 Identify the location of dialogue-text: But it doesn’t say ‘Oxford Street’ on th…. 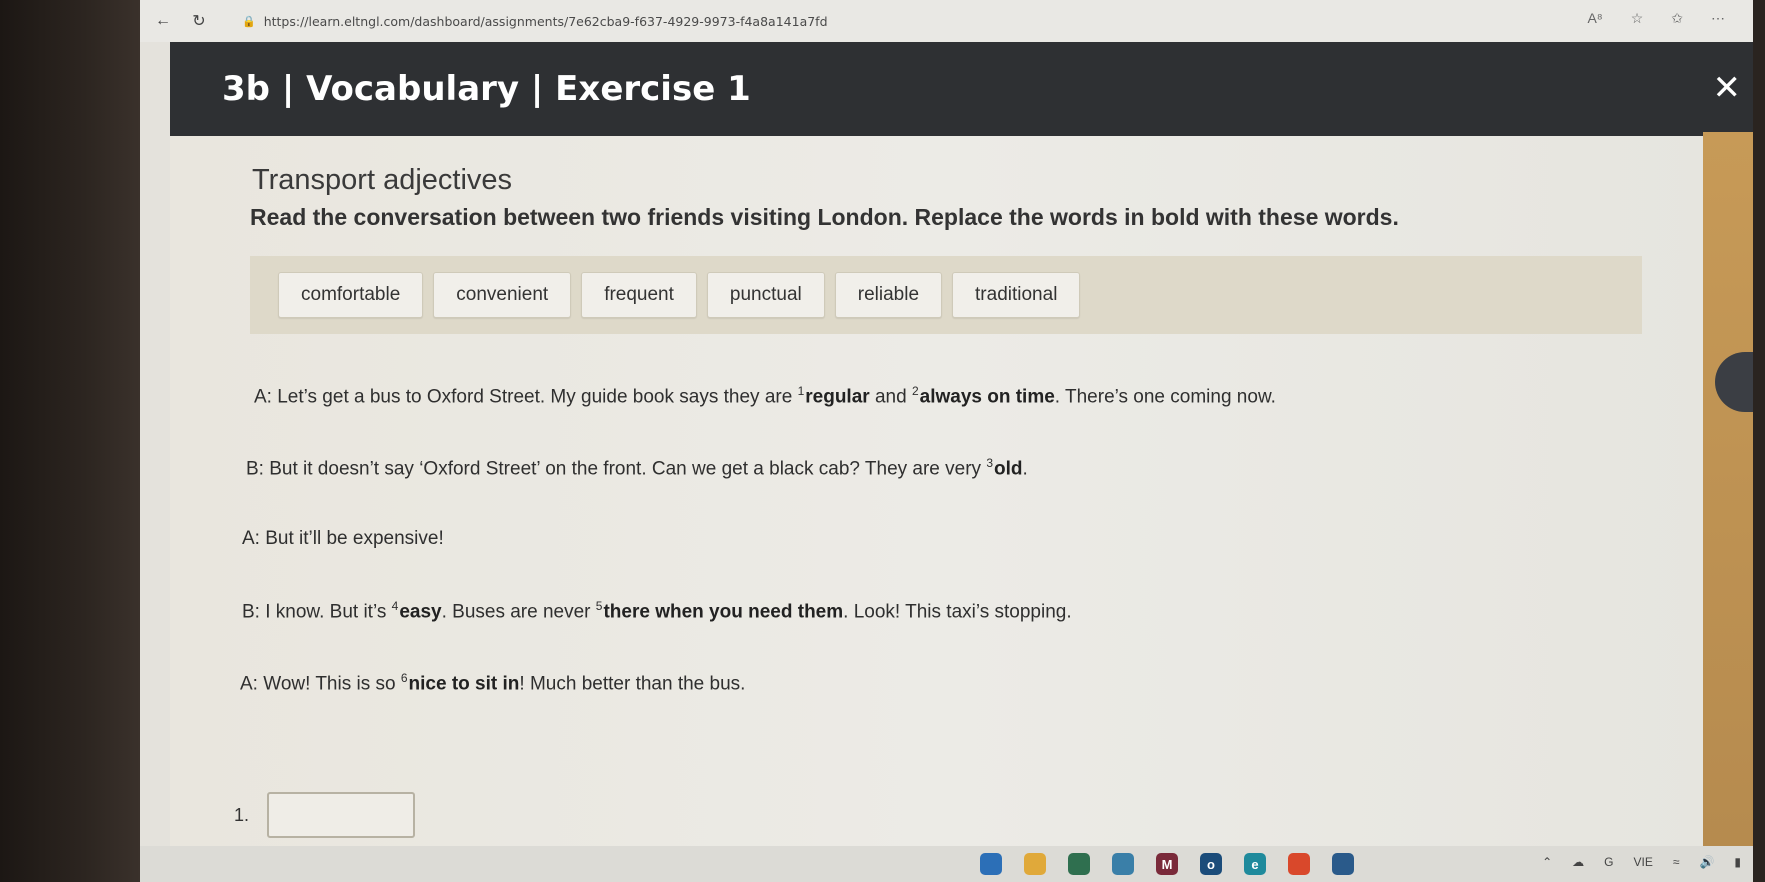
(628, 469).